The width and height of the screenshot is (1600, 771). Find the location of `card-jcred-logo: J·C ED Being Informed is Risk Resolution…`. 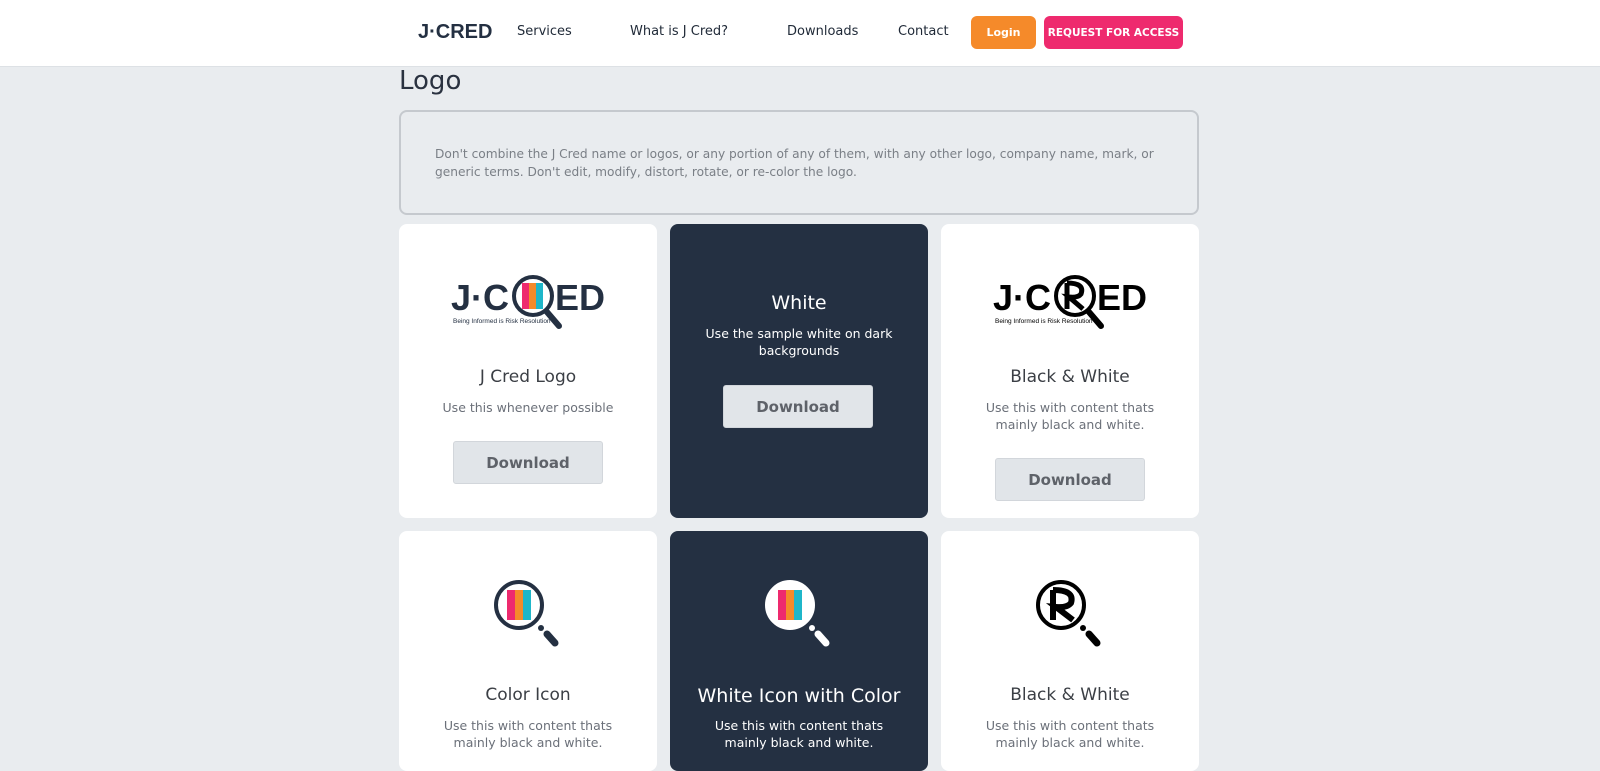

card-jcred-logo: J·C ED Being Informed is Risk Resolution… is located at coordinates (528, 371).